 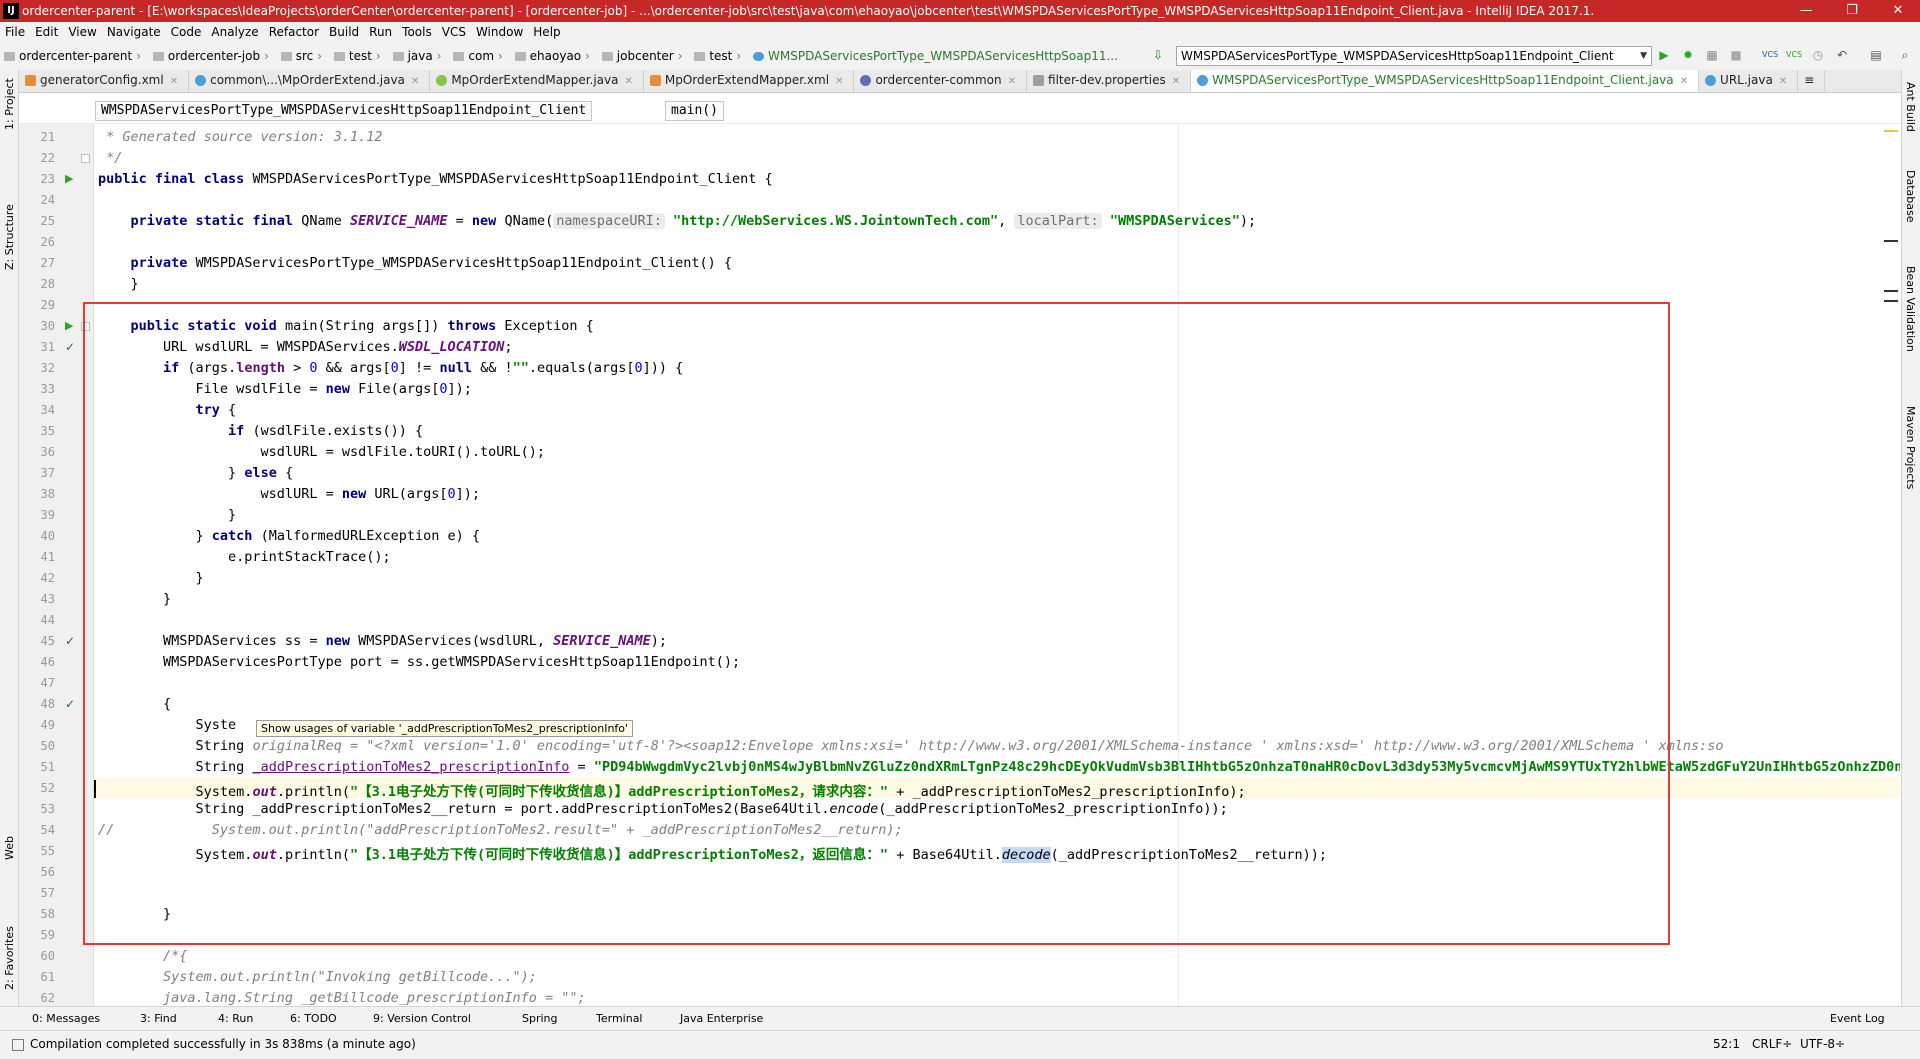 What do you see at coordinates (9, 237) in the screenshot?
I see `structure-tool-button: Z: Structure` at bounding box center [9, 237].